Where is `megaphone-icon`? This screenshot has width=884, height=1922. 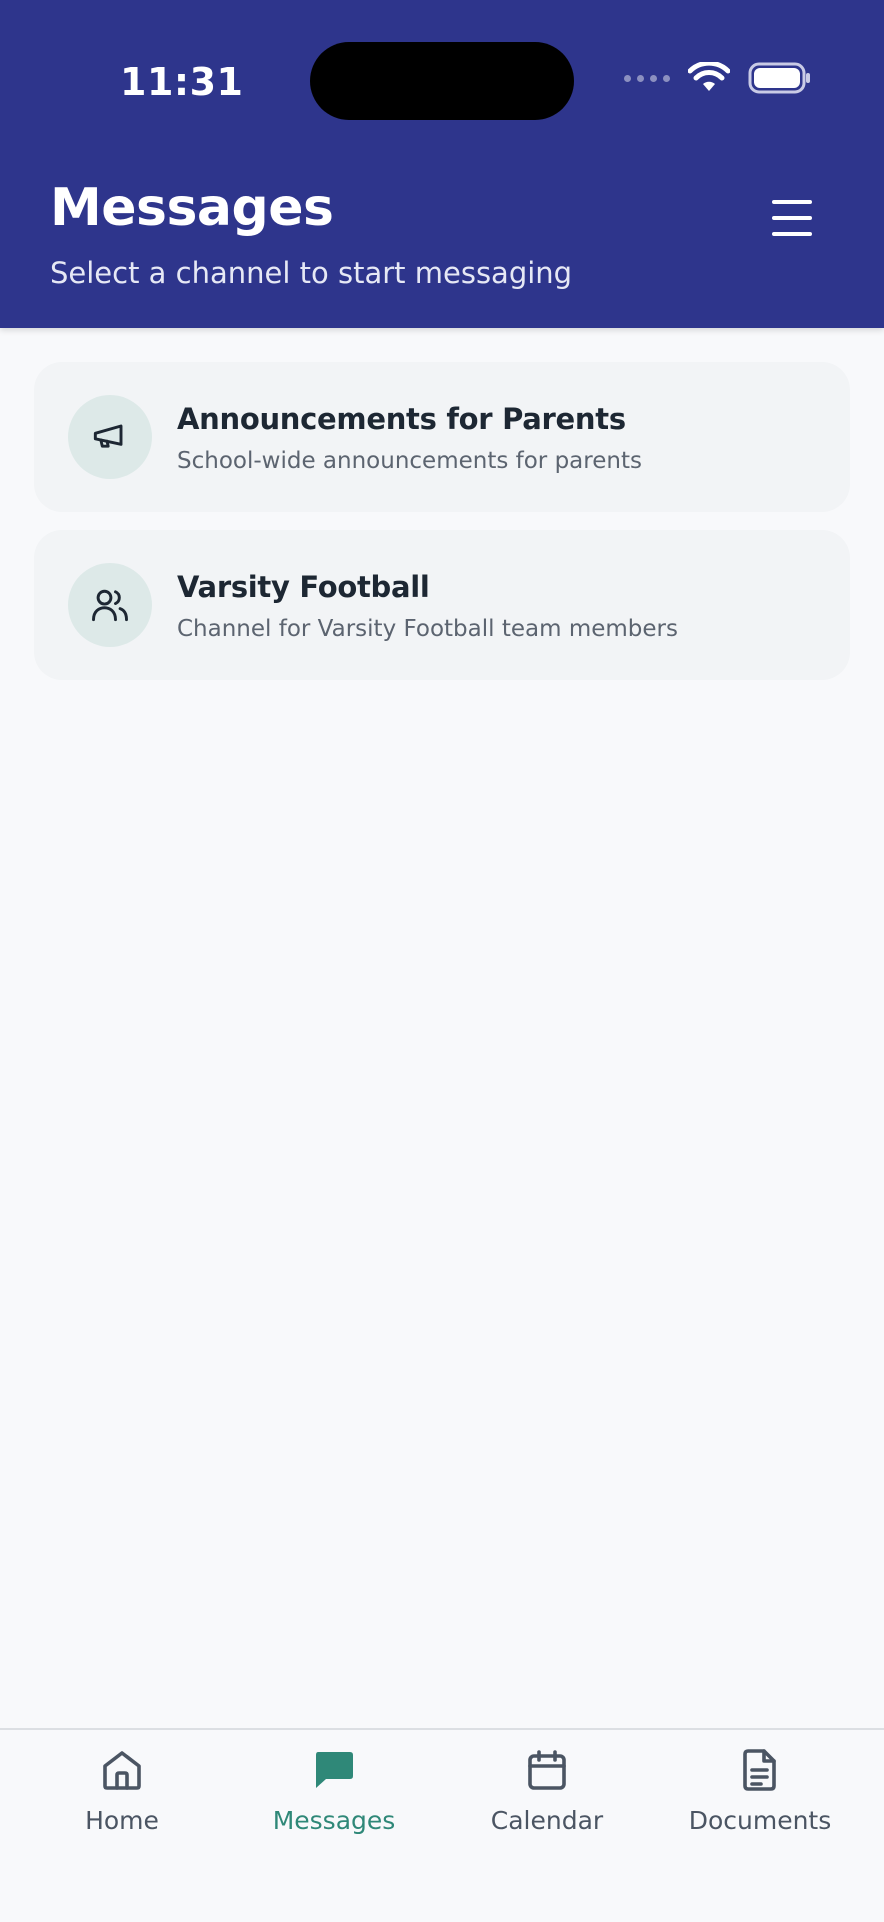 megaphone-icon is located at coordinates (108, 436).